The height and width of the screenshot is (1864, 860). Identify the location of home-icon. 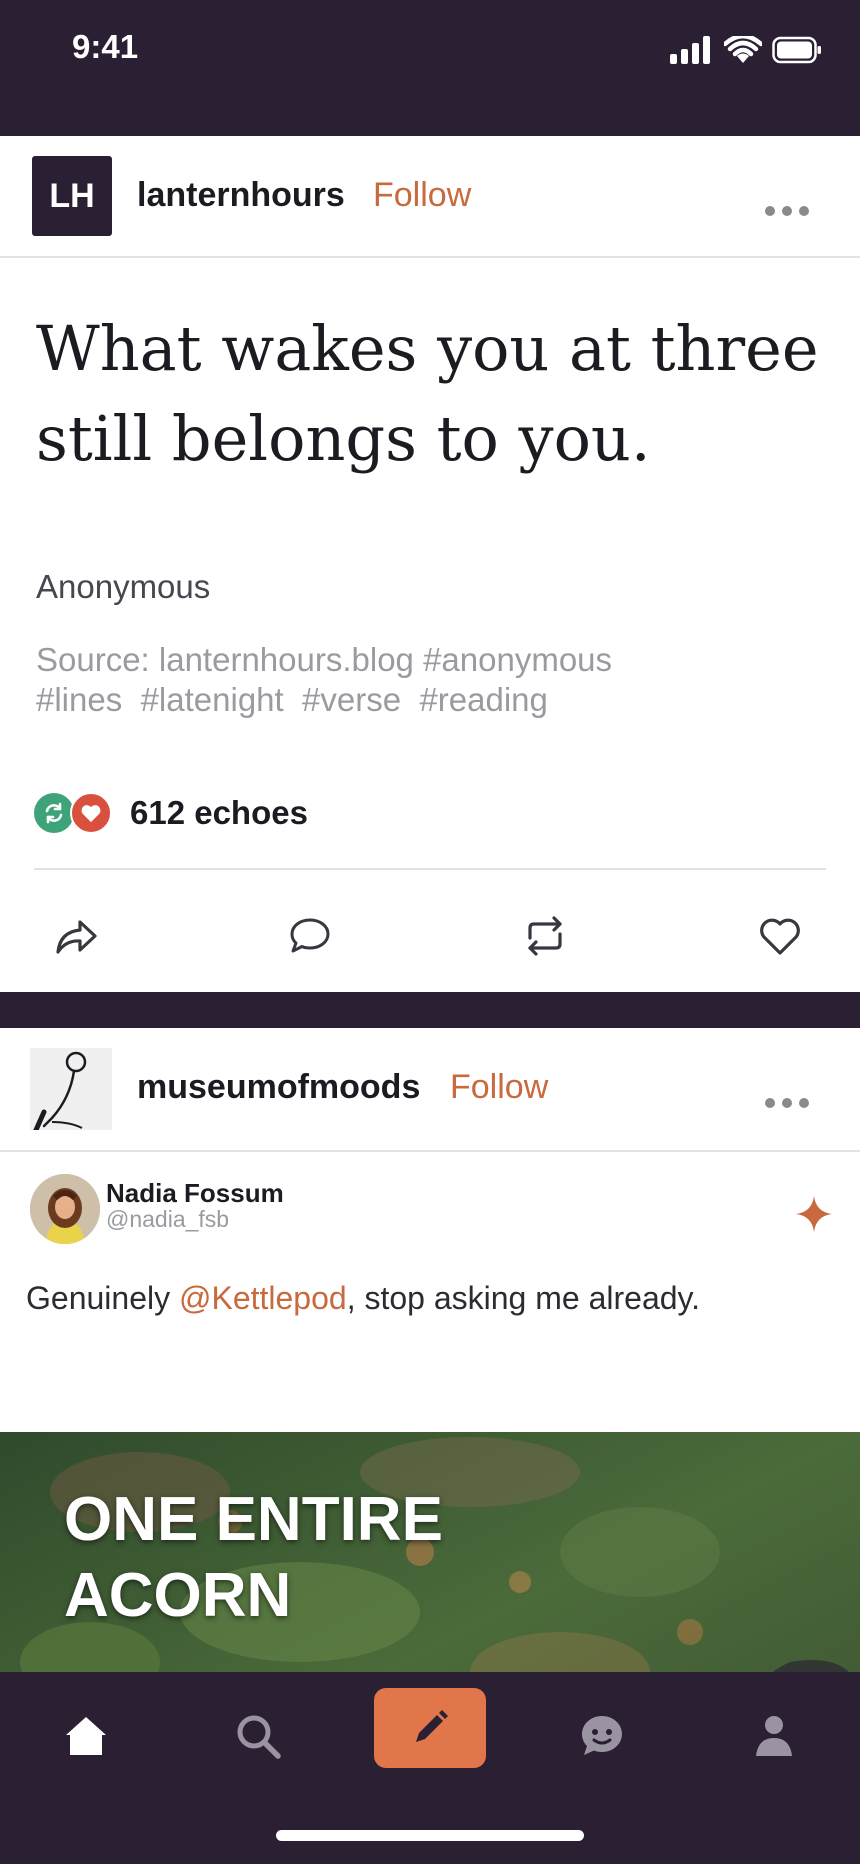
(86, 1736).